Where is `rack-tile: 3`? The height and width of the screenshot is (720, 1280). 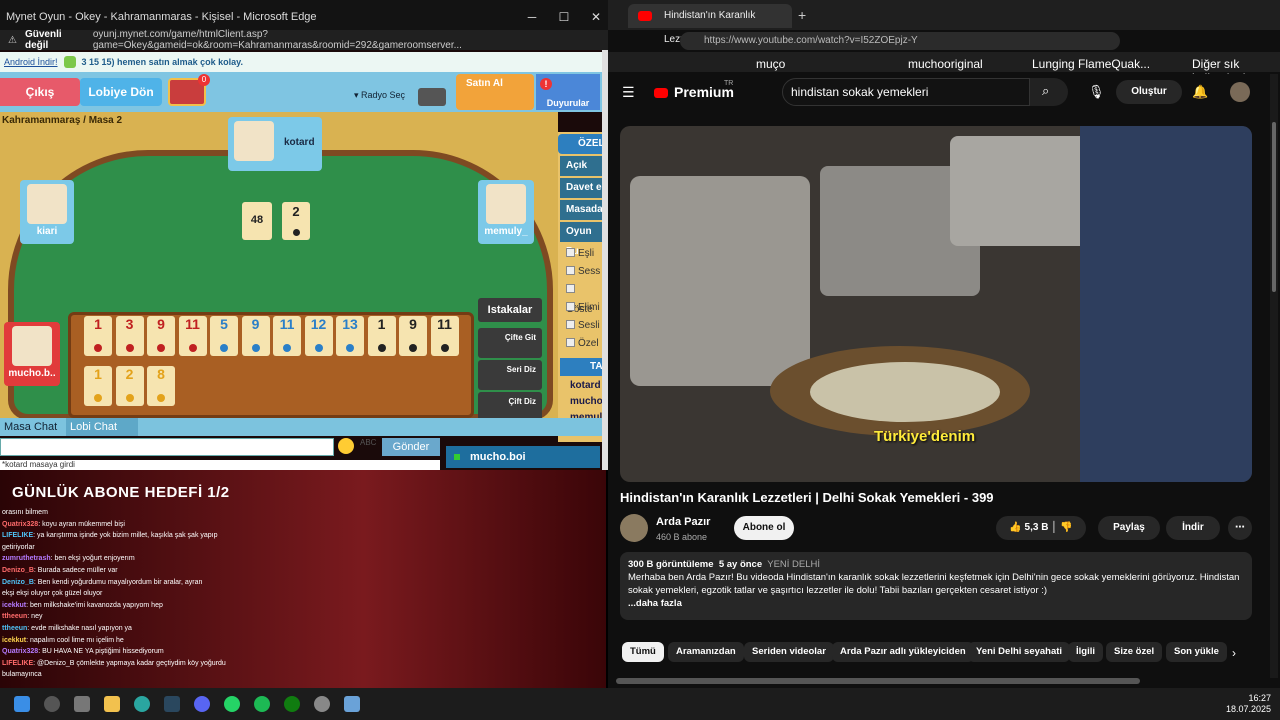 rack-tile: 3 is located at coordinates (129, 336).